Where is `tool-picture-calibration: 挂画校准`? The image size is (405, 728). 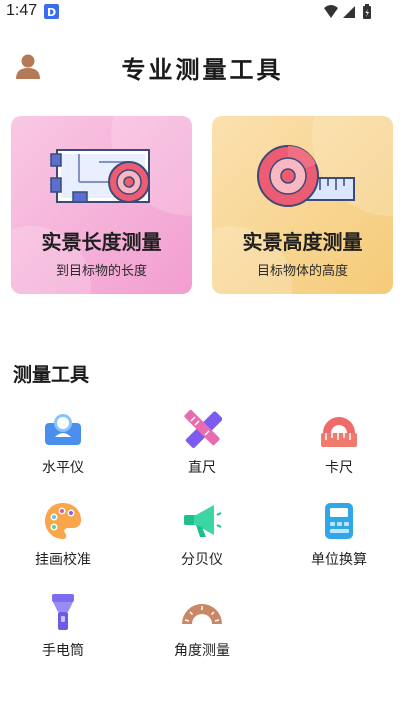 tool-picture-calibration: 挂画校准 is located at coordinates (63, 537).